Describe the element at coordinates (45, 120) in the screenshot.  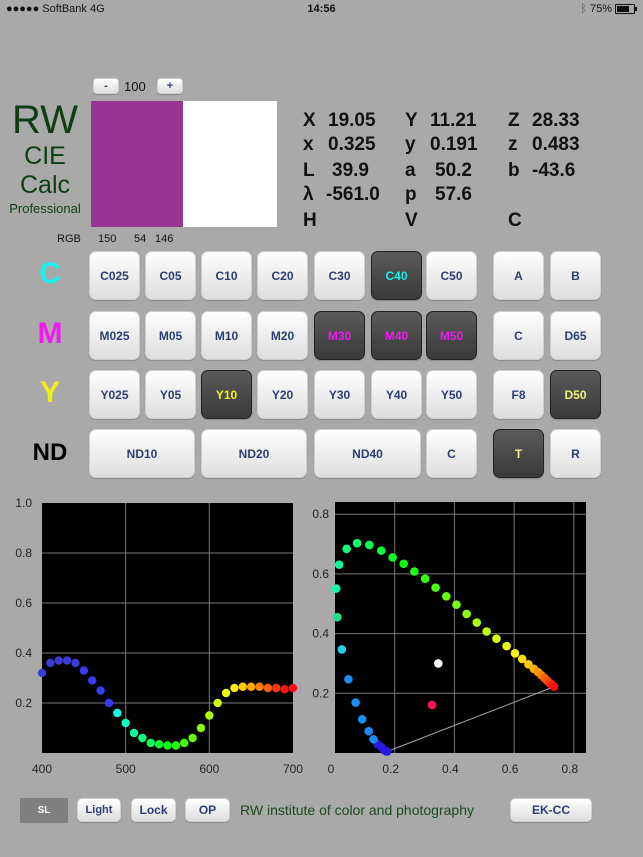
I see `logo-rw: RW` at that location.